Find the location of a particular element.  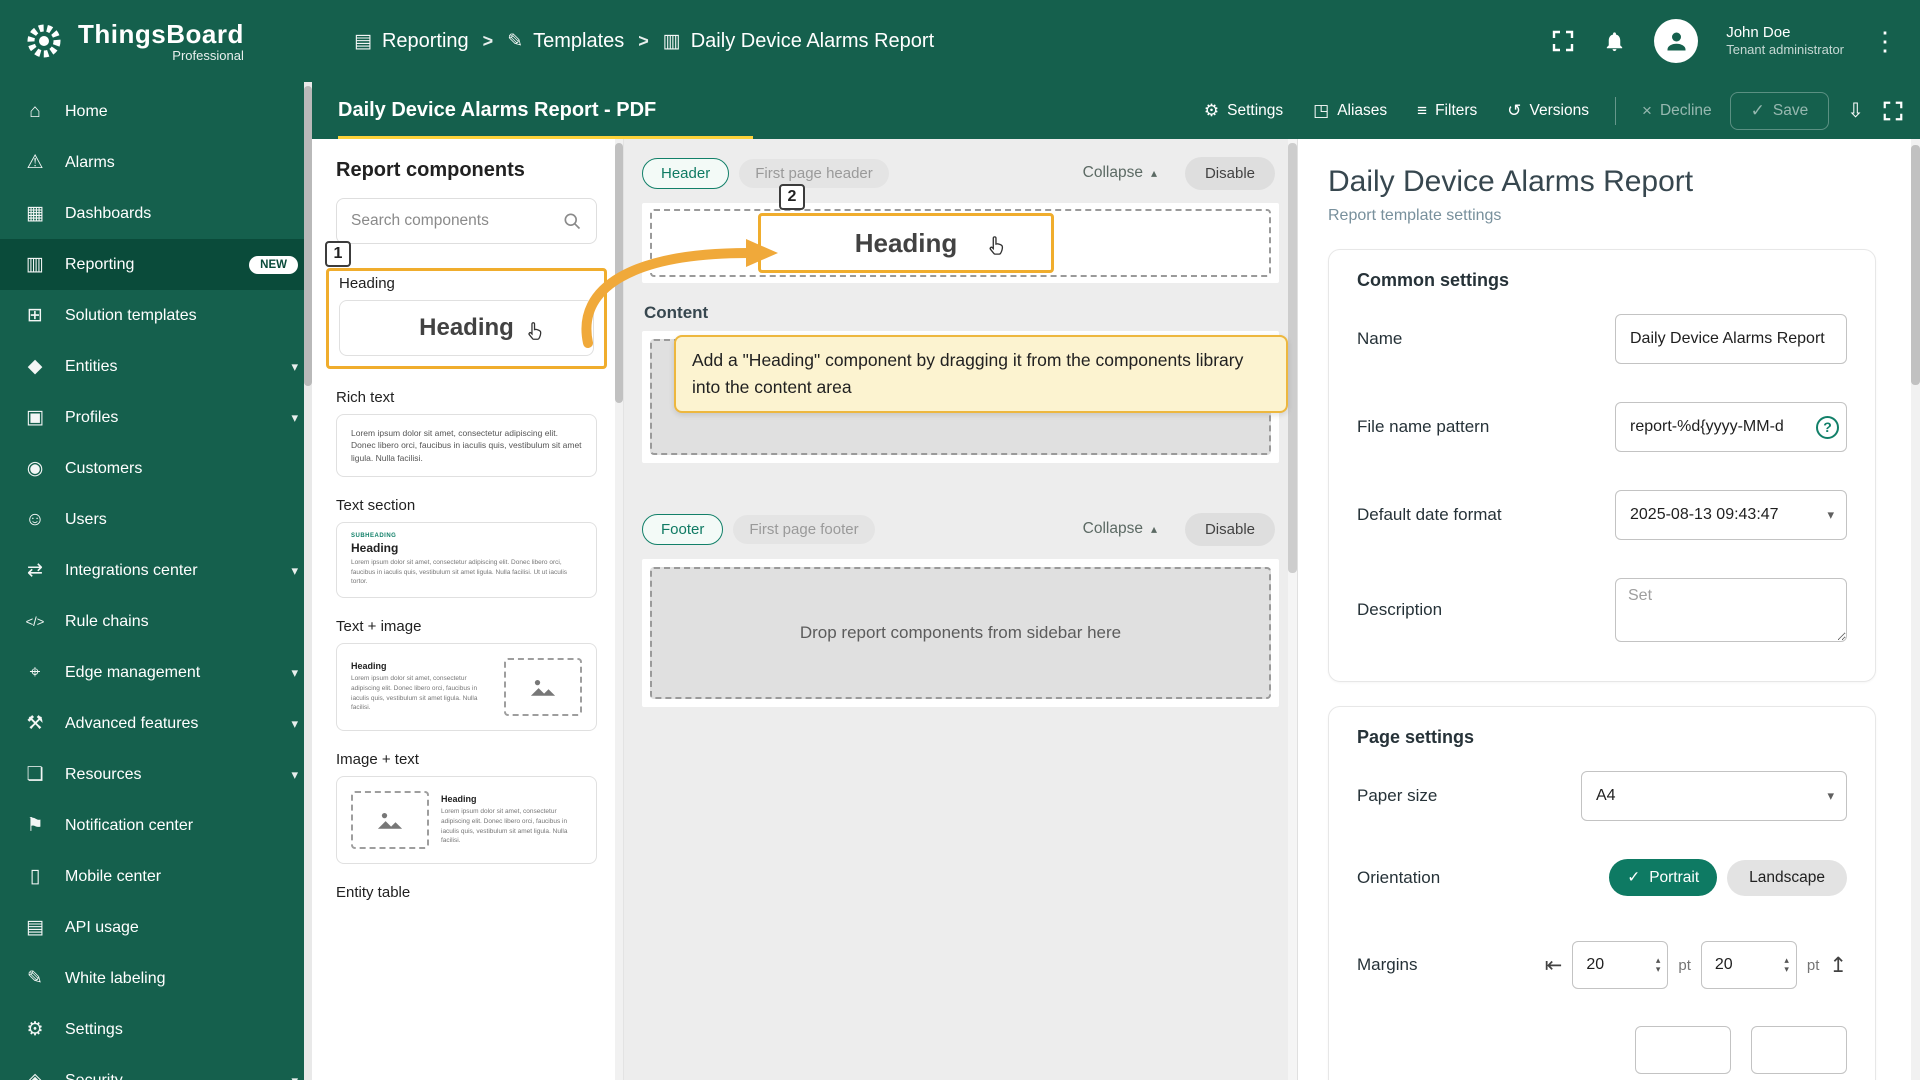

settings-button: ⚙ Settings is located at coordinates (1243, 111).